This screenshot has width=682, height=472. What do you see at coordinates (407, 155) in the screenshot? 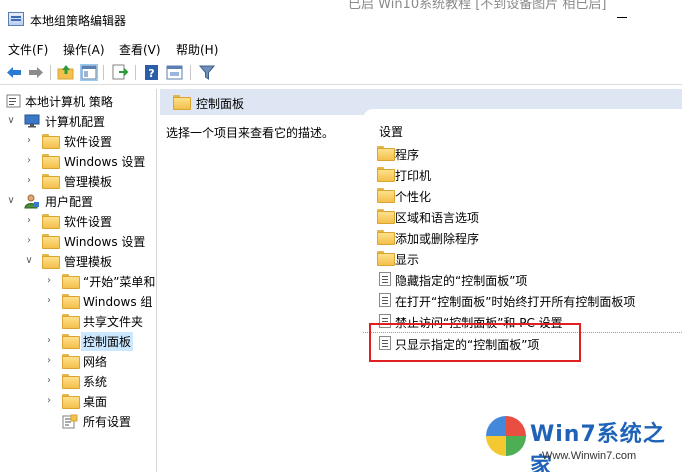
I see `list-item-label: 程序` at bounding box center [407, 155].